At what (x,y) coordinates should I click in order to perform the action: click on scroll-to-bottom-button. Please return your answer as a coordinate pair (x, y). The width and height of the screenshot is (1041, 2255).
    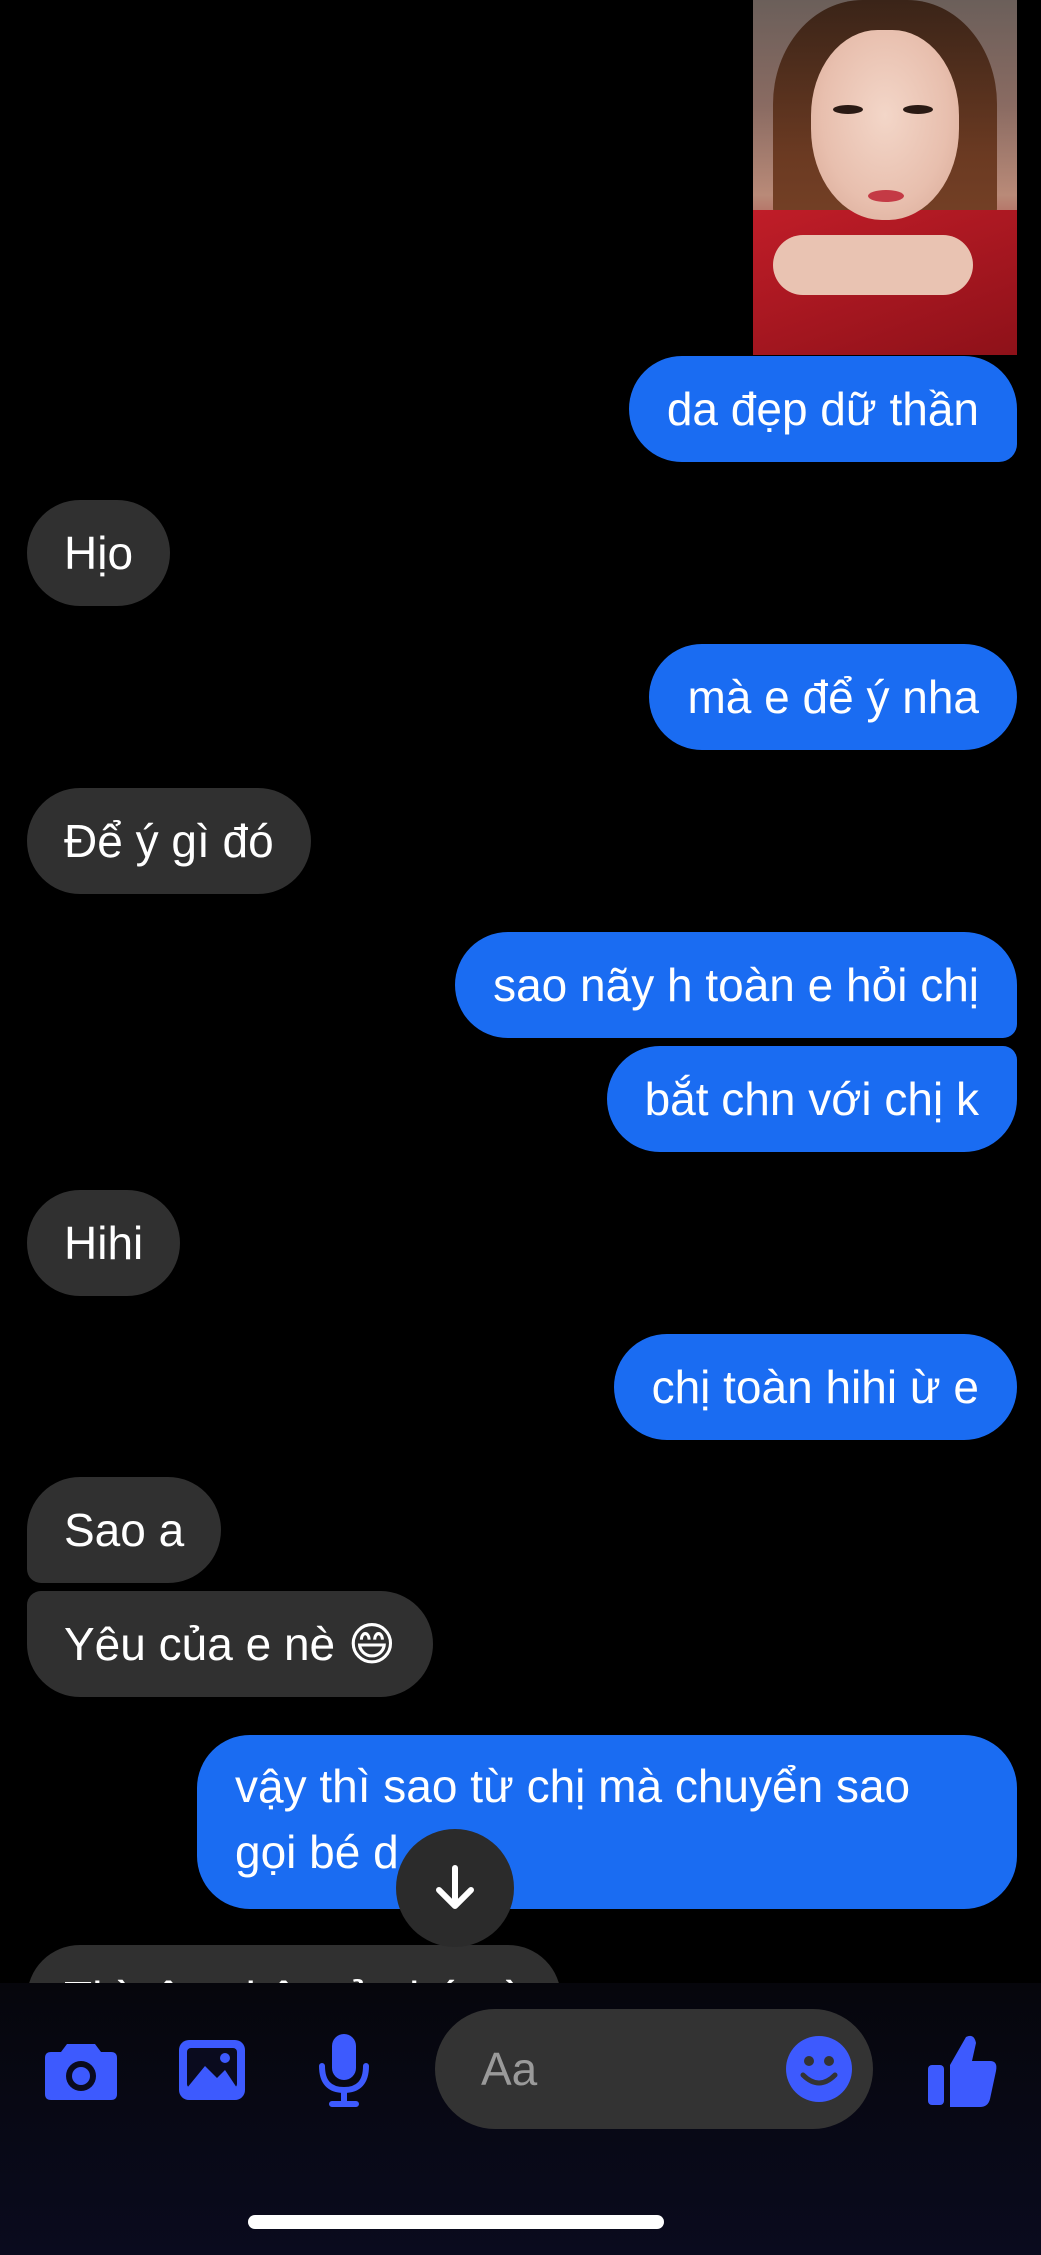
    Looking at the image, I should click on (455, 1888).